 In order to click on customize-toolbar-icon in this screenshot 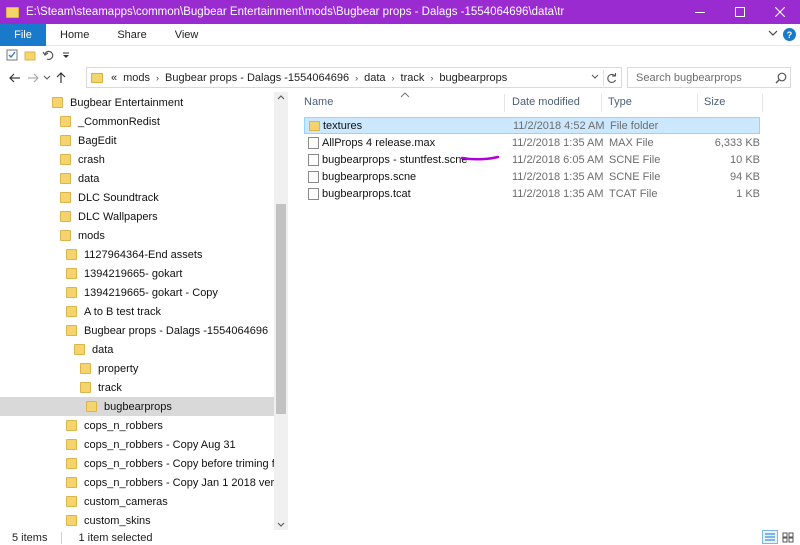, I will do `click(66, 55)`.